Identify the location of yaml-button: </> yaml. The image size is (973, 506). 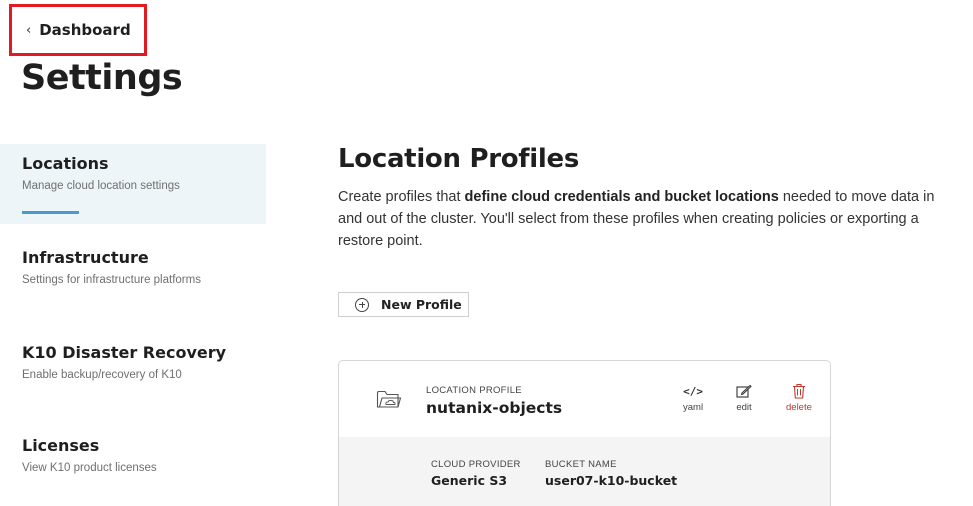
(693, 398).